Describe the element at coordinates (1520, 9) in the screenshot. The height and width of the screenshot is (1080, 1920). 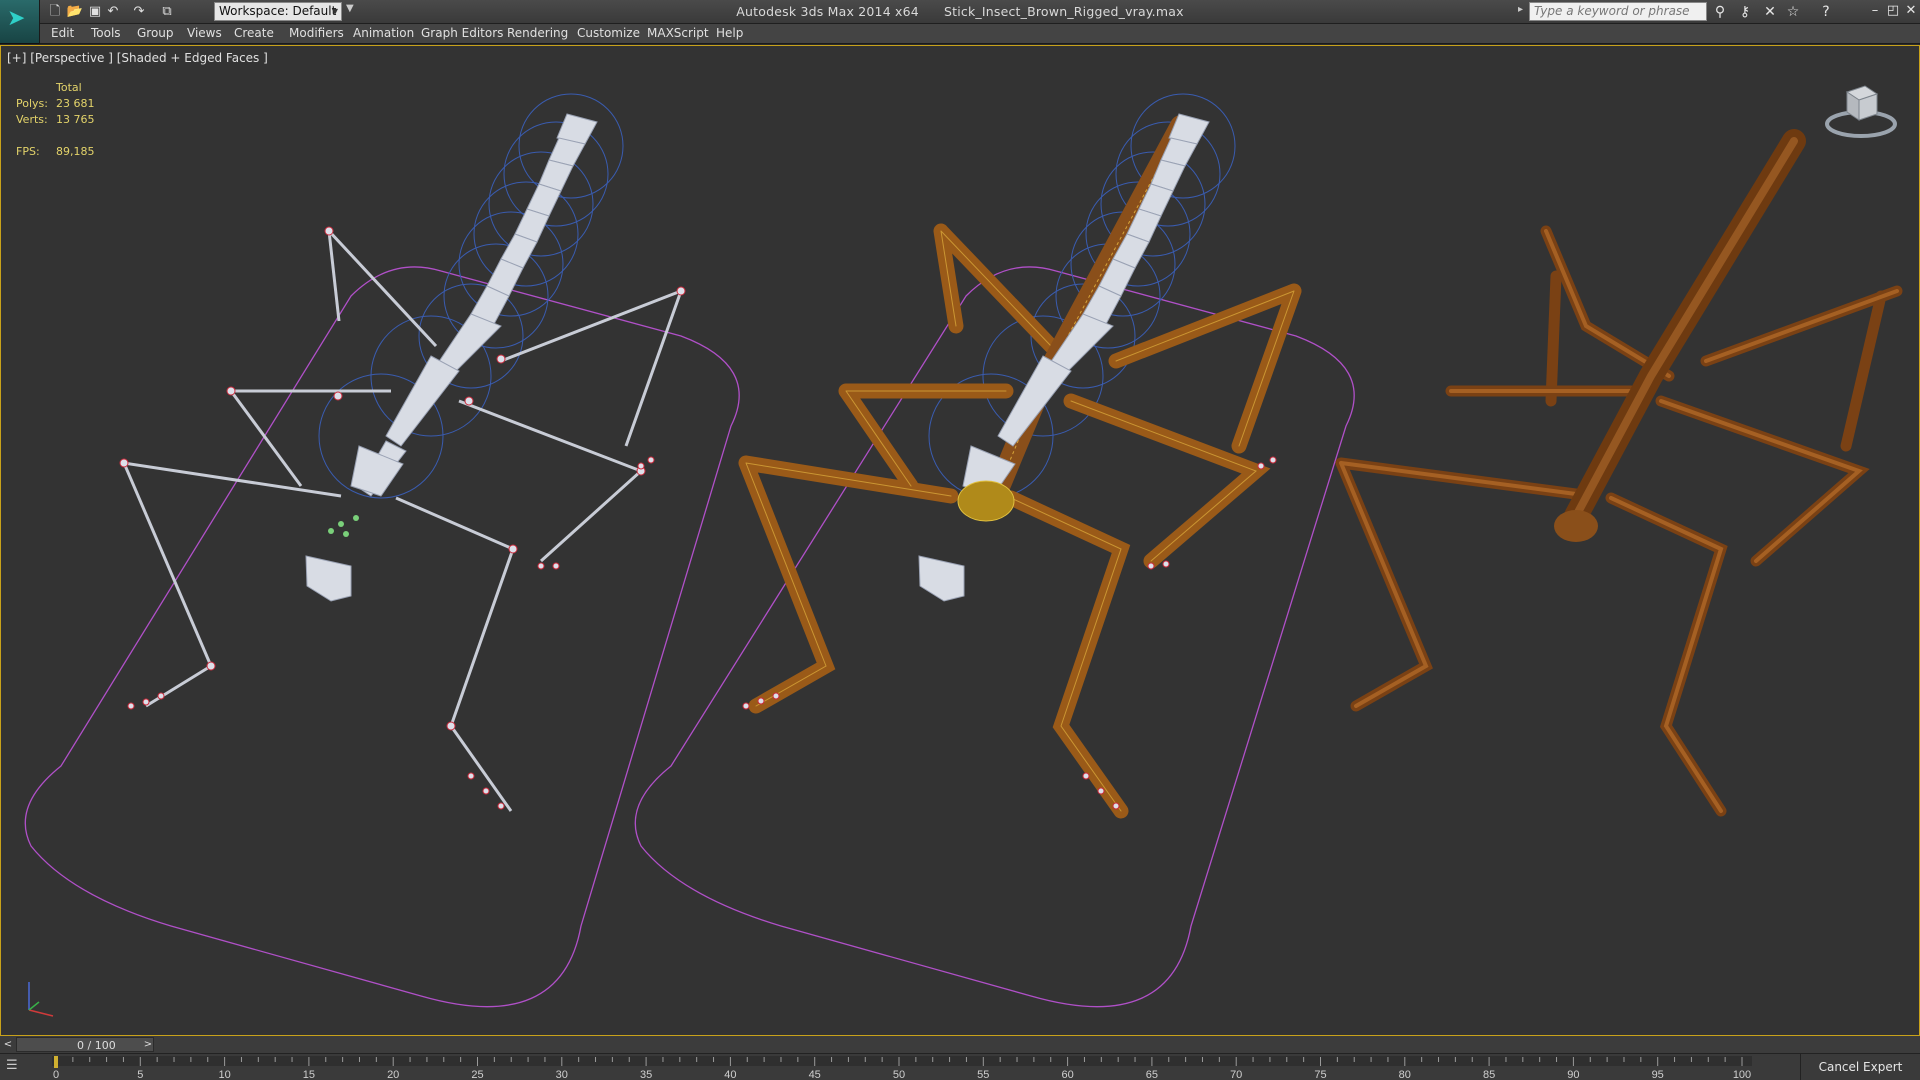
I see `search-expand-icon: ▸` at that location.